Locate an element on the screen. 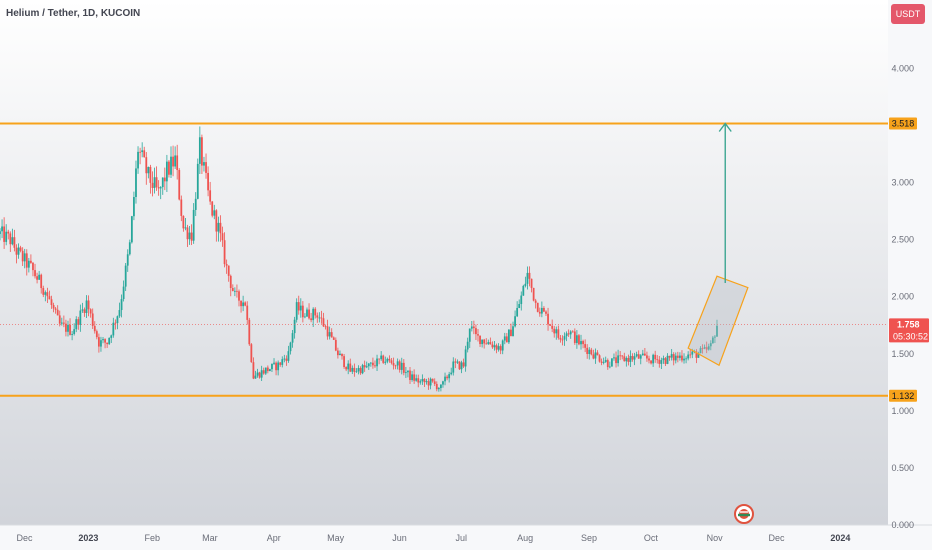 This screenshot has height=550, width=932. y-tick-label: 2.000 is located at coordinates (902, 297).